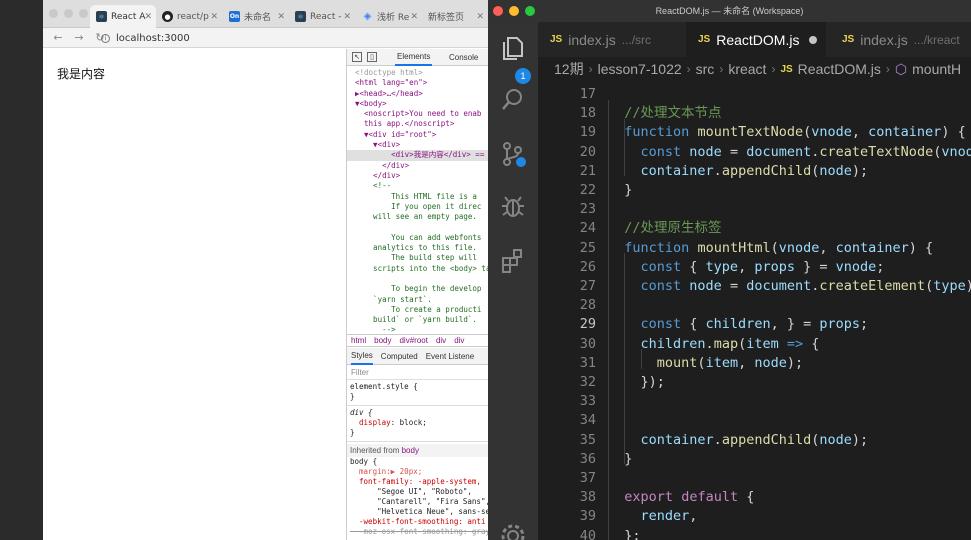 Image resolution: width=971 pixels, height=540 pixels. What do you see at coordinates (813, 39) in the screenshot?
I see `unsaved-dot-icon` at bounding box center [813, 39].